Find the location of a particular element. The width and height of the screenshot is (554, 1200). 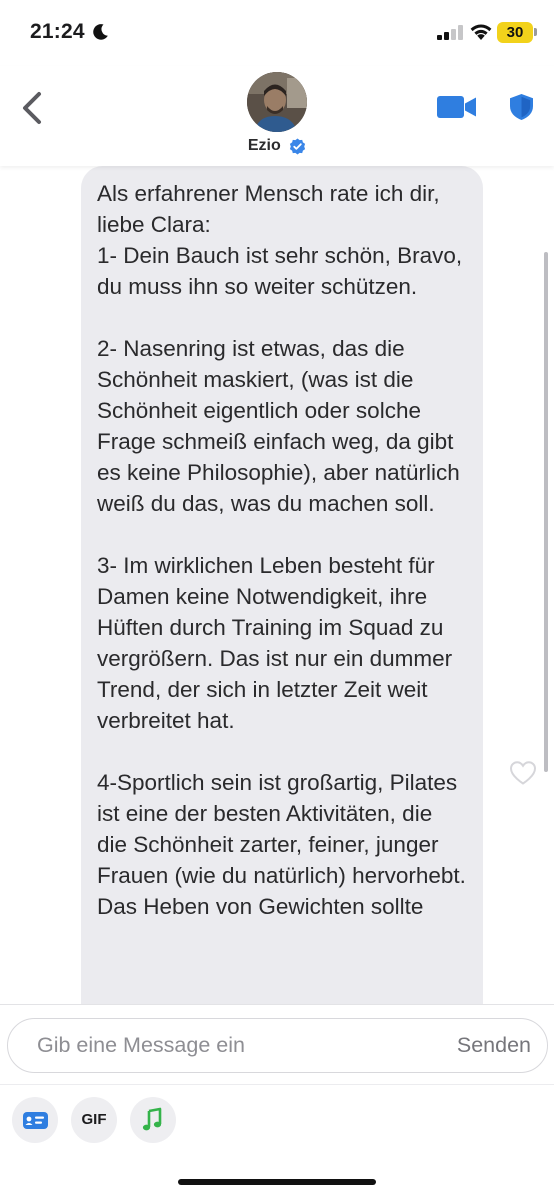

home-indicator is located at coordinates (277, 1182).